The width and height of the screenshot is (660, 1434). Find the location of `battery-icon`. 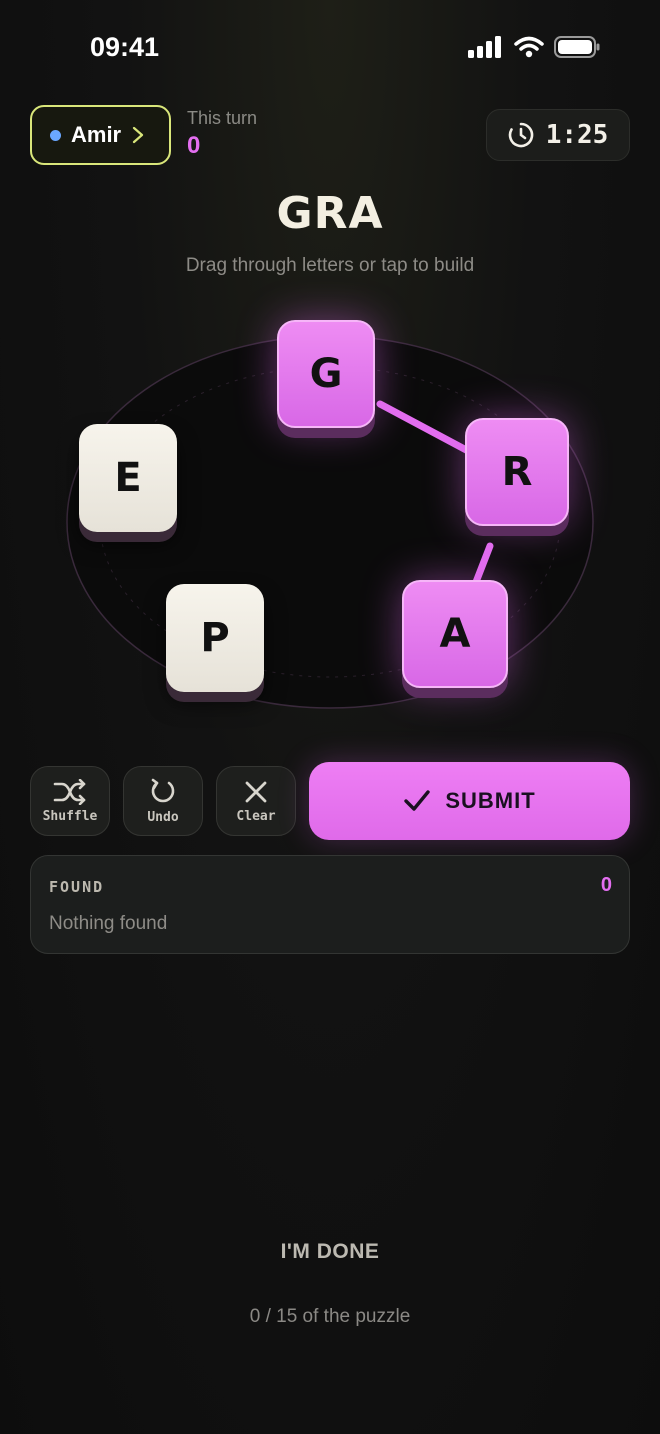

battery-icon is located at coordinates (577, 47).